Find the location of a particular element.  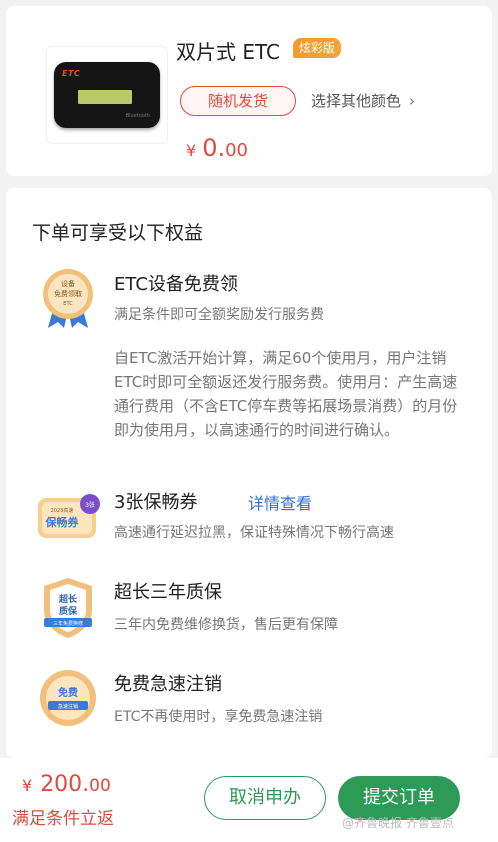

medal-text-3: ETC is located at coordinates (68, 304).